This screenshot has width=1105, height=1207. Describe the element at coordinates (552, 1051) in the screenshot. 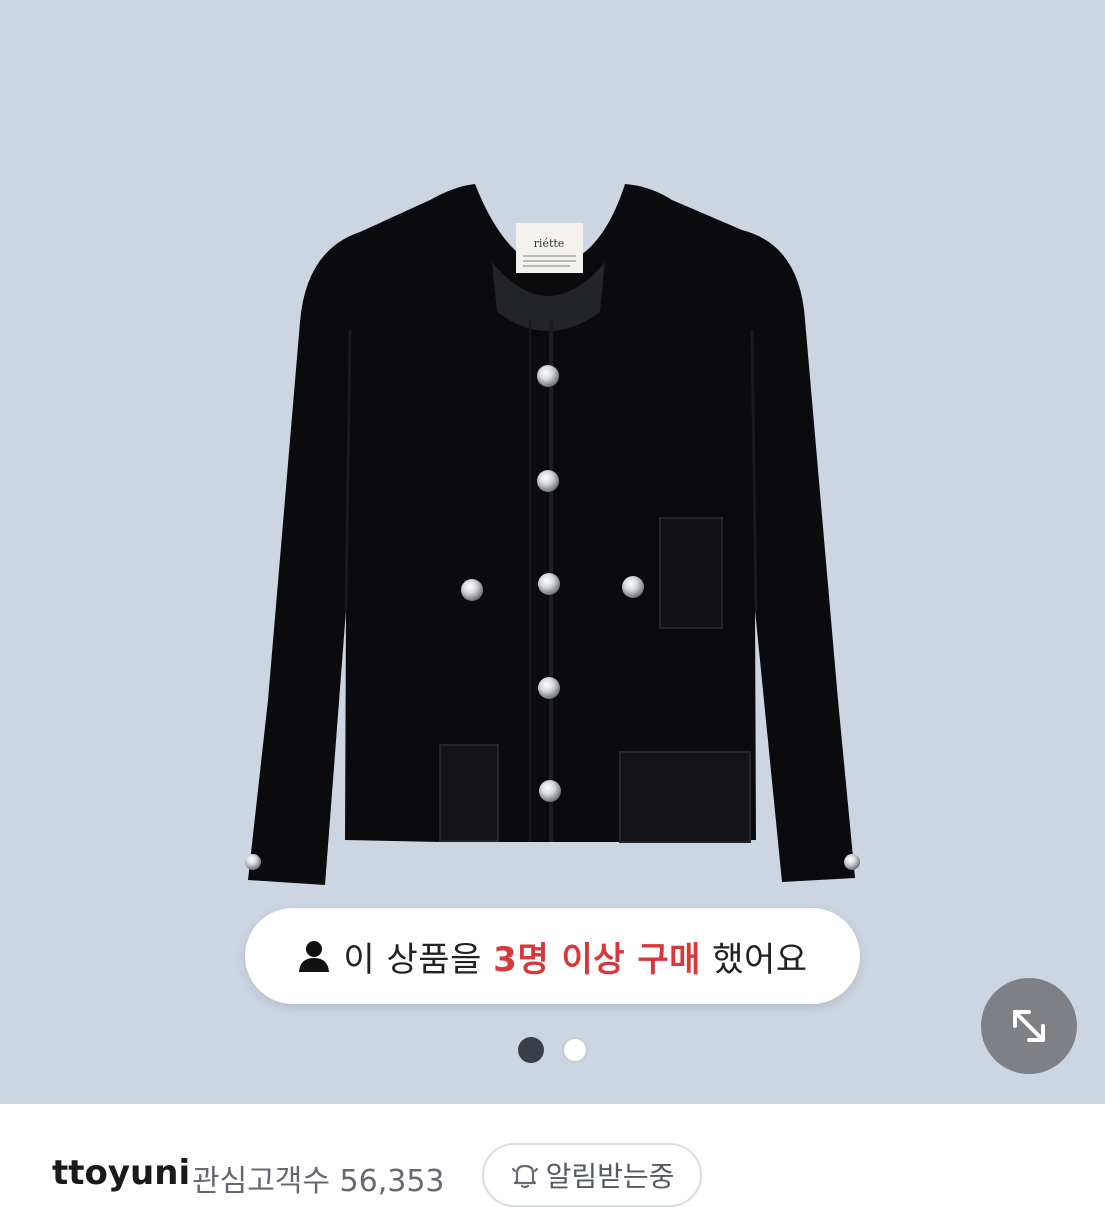

I see `gallery-pagination` at that location.